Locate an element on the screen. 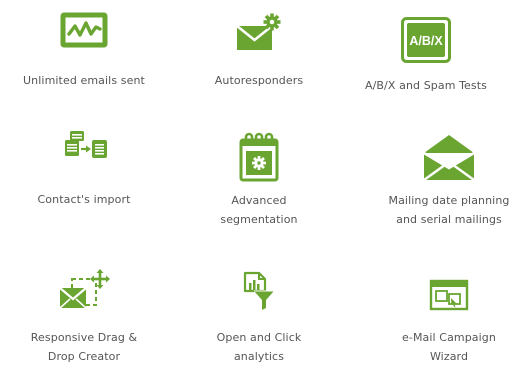 Image resolution: width=511 pixels, height=366 pixels. feature-label: A/B/X and Spam Tests is located at coordinates (426, 85).